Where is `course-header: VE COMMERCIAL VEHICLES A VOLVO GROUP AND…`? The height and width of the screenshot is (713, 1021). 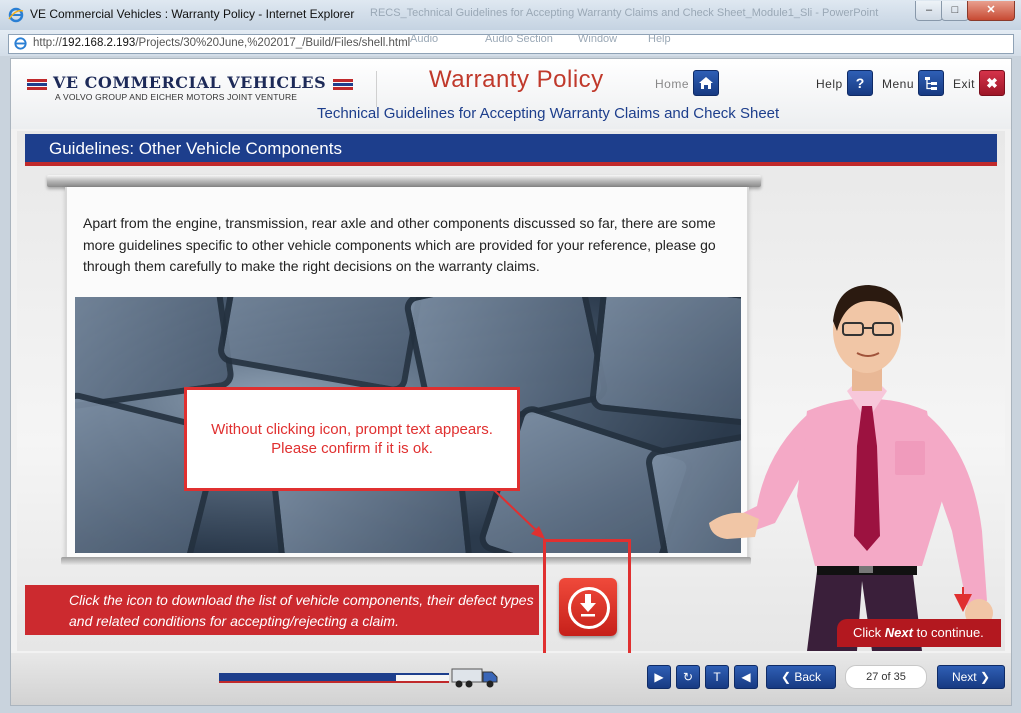
course-header: VE COMMERCIAL VEHICLES A VOLVO GROUP AND… is located at coordinates (511, 94).